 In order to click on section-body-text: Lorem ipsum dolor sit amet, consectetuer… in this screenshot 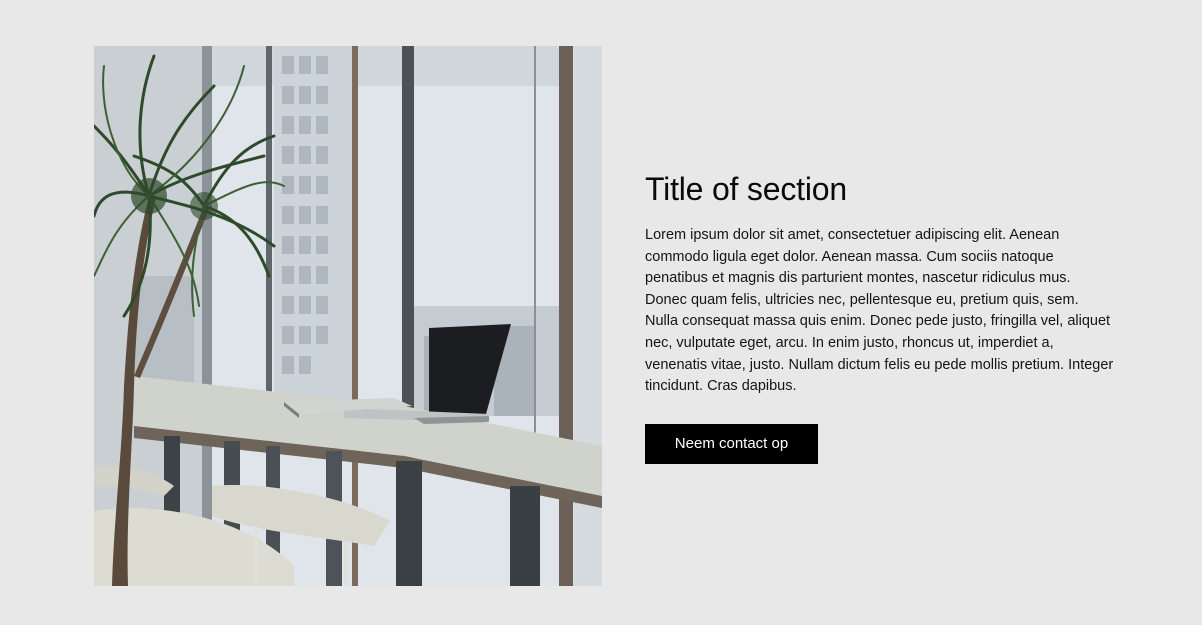, I will do `click(879, 311)`.